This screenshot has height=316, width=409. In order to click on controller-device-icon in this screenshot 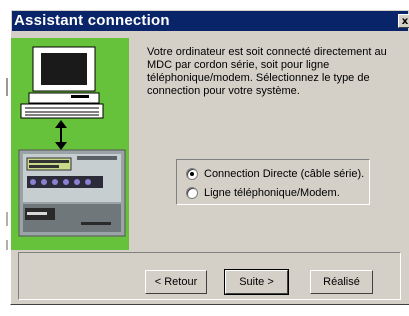, I will do `click(72, 193)`.